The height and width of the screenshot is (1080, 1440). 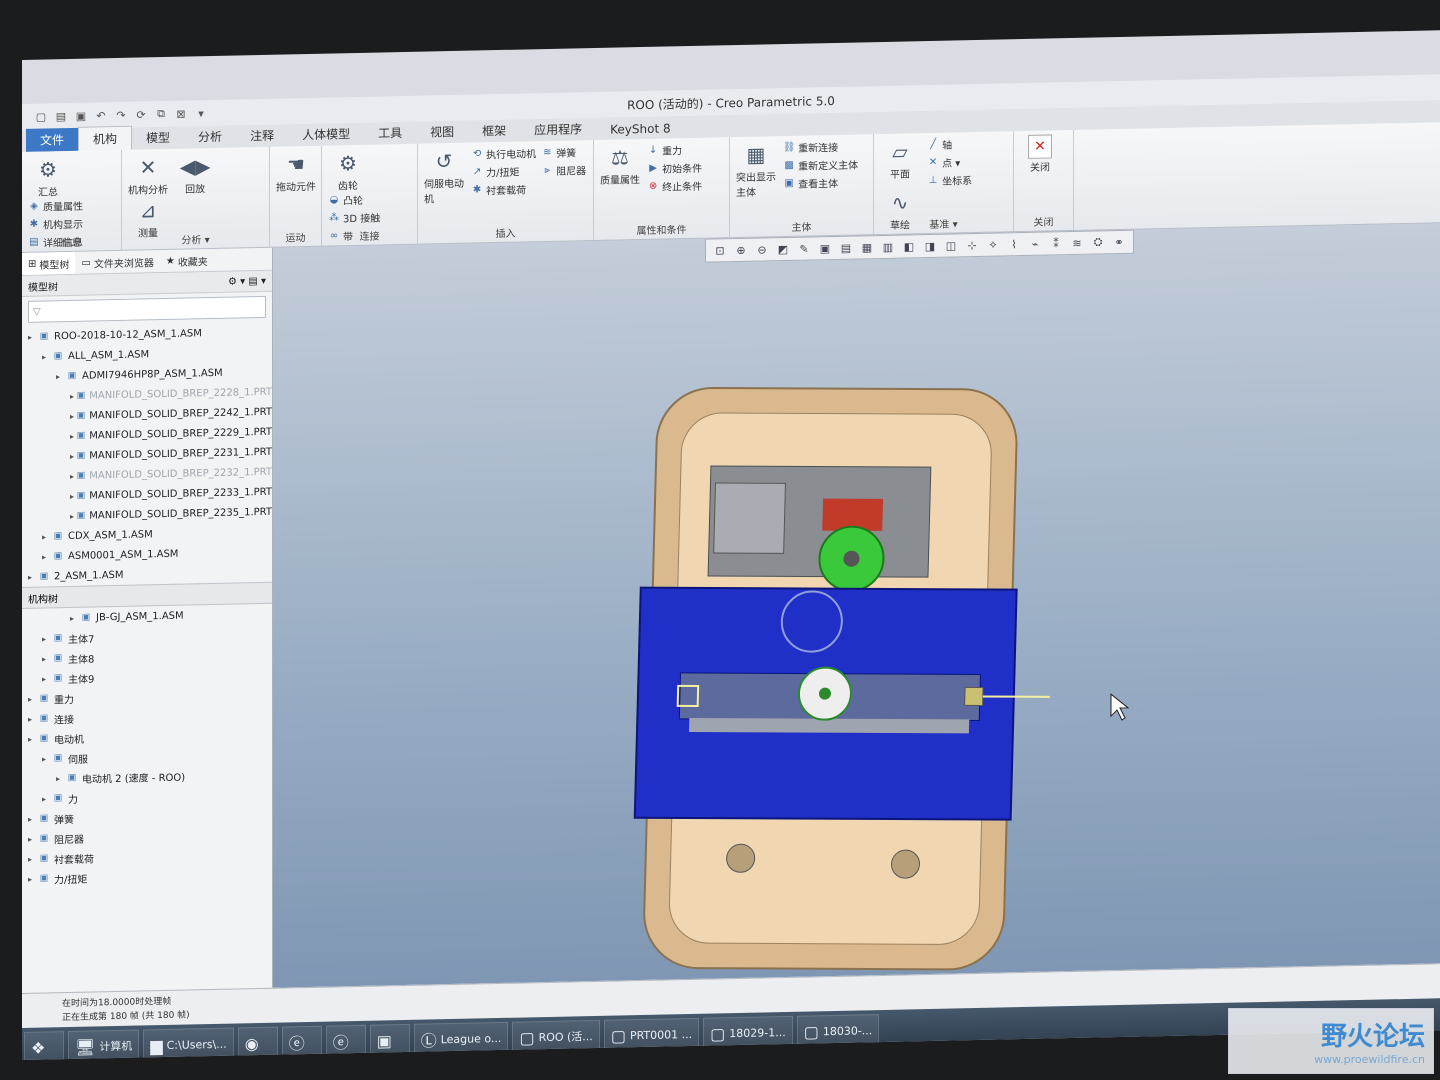 What do you see at coordinates (640, 129) in the screenshot?
I see `tab-keyshot: KeyShot 8` at bounding box center [640, 129].